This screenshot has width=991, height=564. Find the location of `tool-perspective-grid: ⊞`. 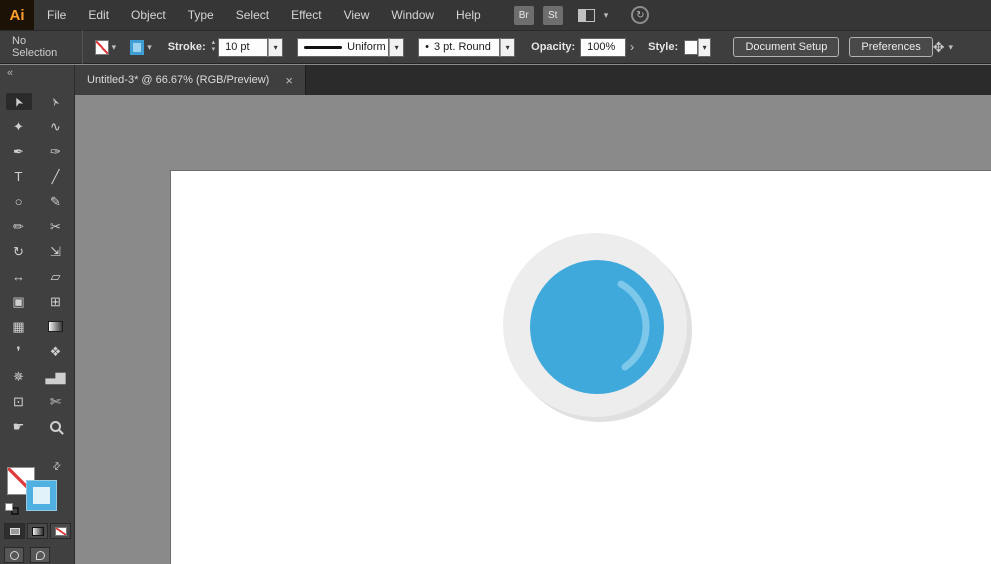

tool-perspective-grid: ⊞ is located at coordinates (56, 301).